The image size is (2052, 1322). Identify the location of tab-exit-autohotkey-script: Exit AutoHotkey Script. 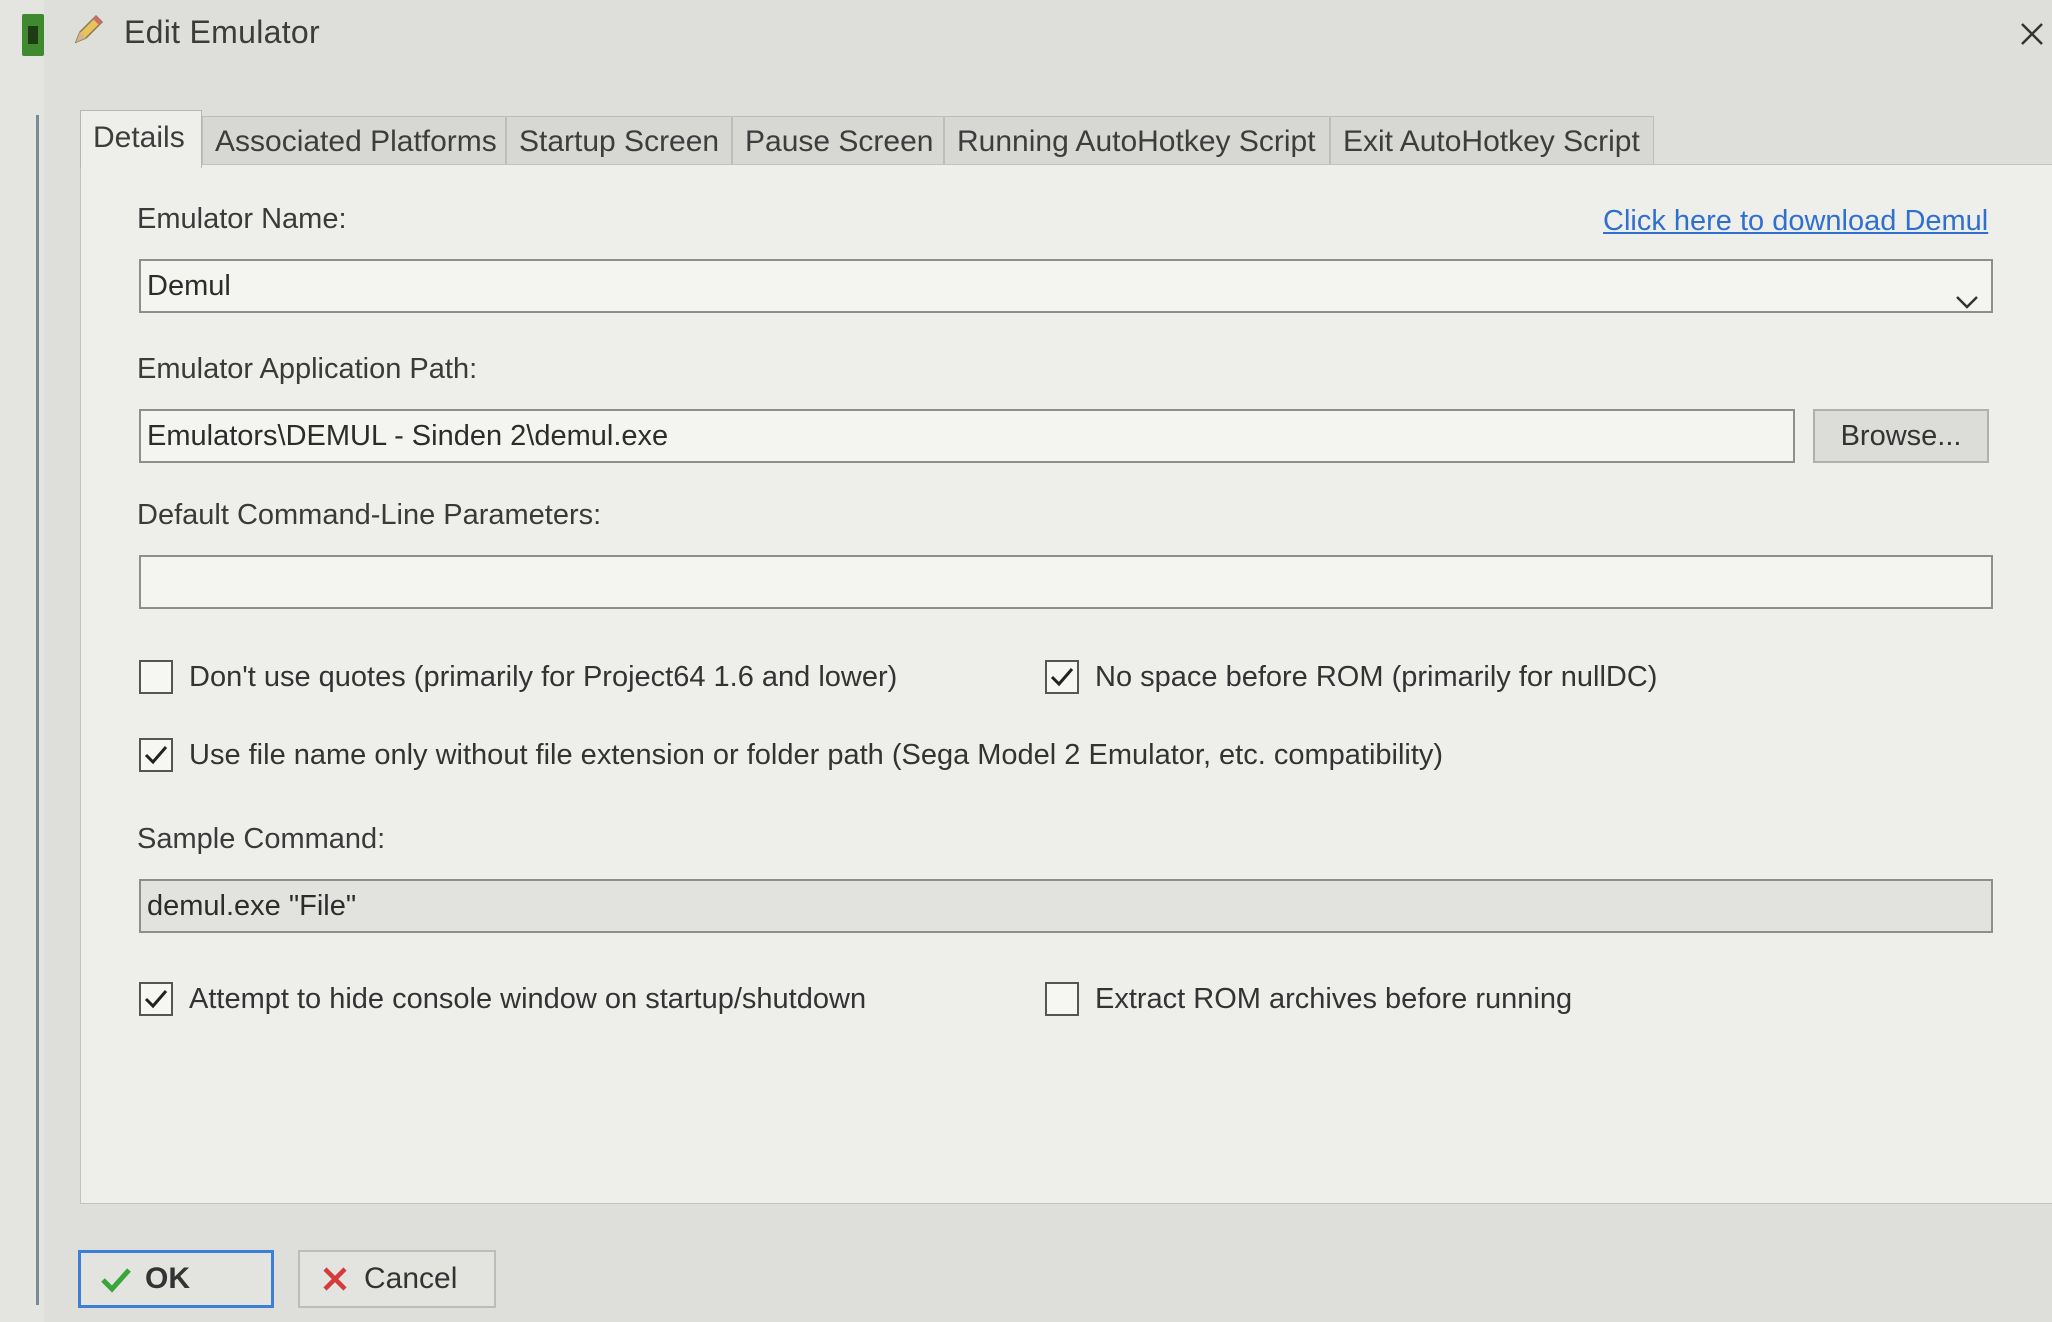
(1492, 141).